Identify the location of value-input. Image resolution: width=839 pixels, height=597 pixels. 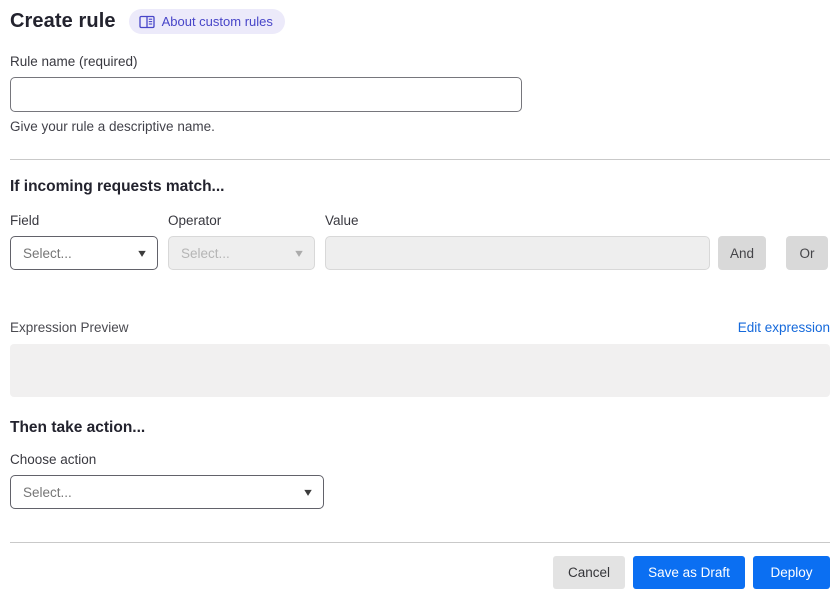
(517, 253).